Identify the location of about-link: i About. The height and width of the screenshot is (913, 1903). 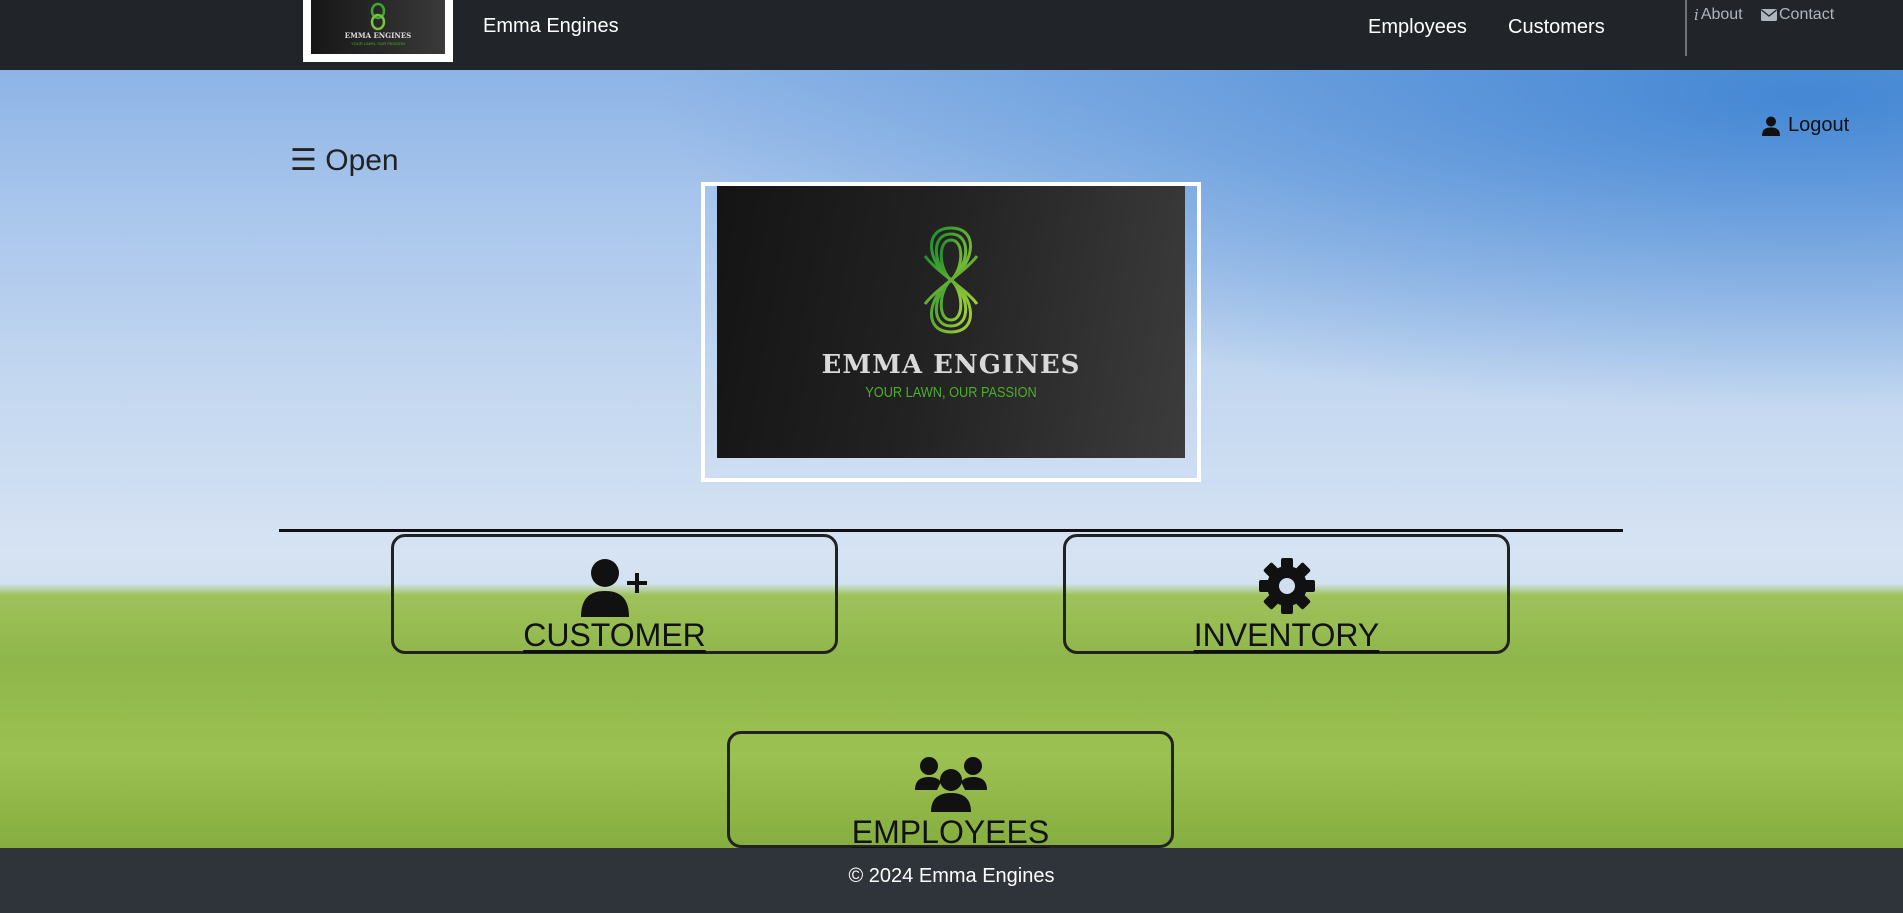
(1718, 15).